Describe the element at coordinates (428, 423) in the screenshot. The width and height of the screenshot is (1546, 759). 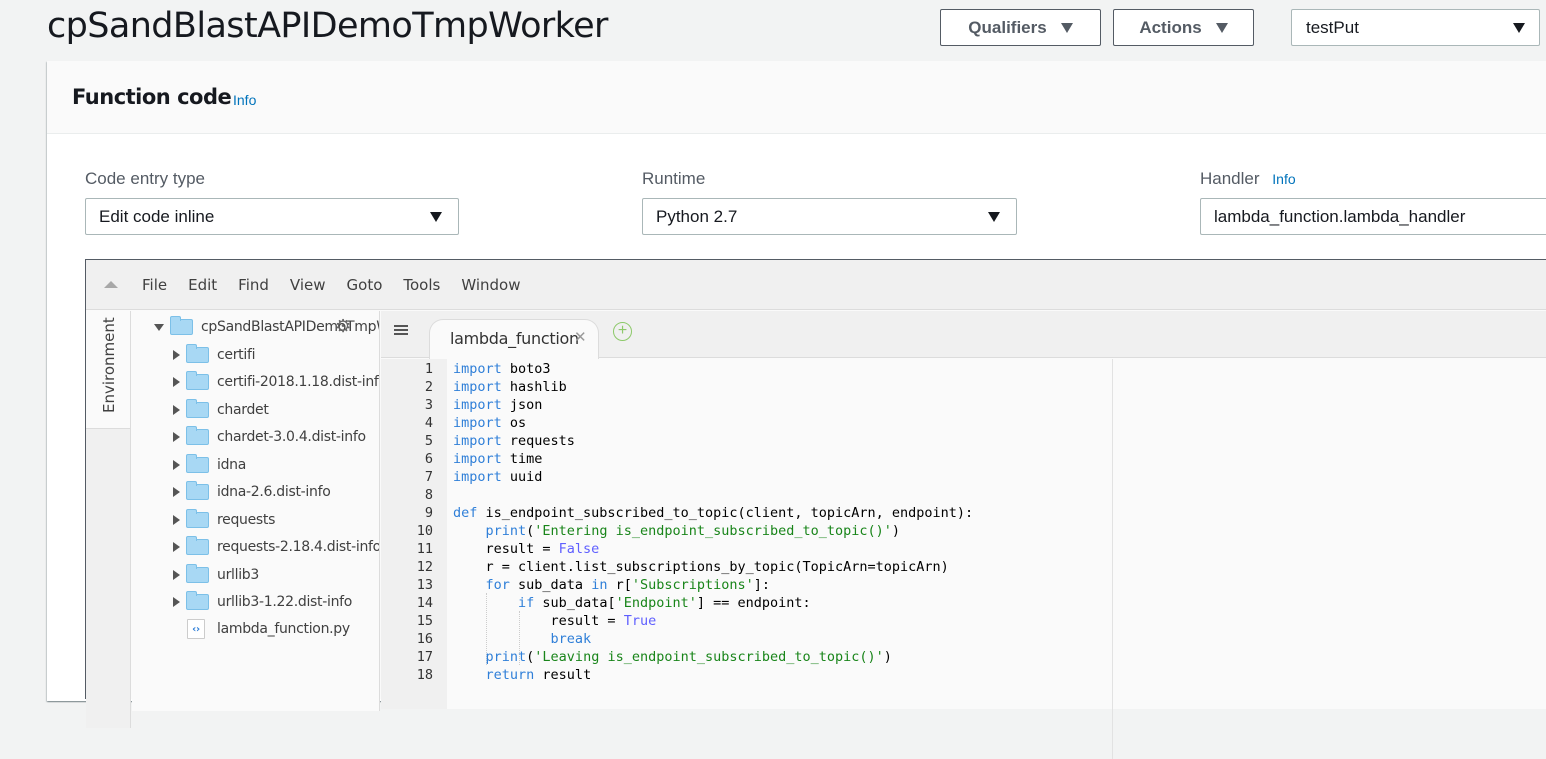
I see `line-number: 4` at that location.